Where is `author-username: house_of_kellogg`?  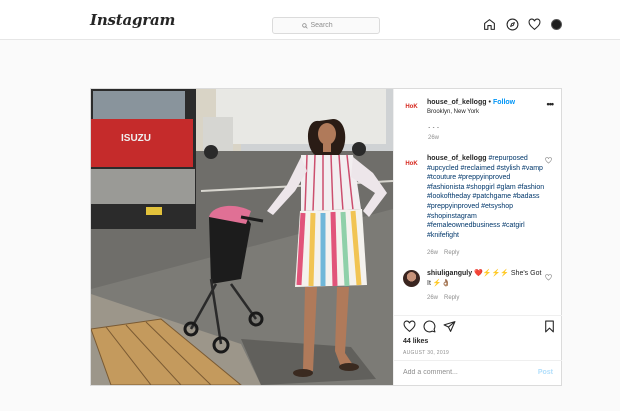
author-username: house_of_kellogg is located at coordinates (457, 102).